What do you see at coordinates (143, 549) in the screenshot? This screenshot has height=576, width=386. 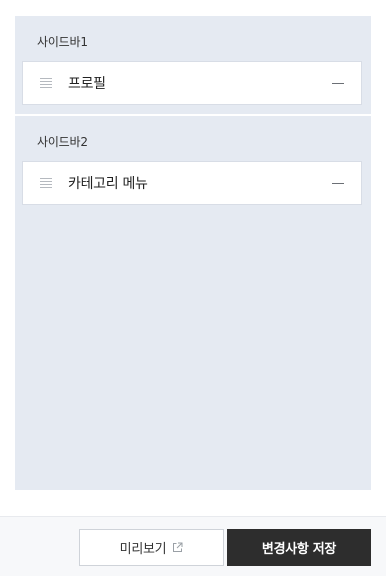 I see `preview-button-label: 미리보기` at bounding box center [143, 549].